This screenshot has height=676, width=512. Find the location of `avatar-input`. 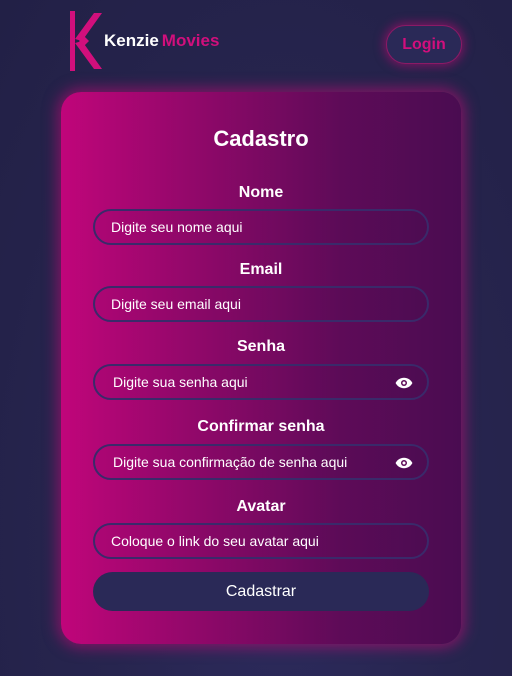

avatar-input is located at coordinates (261, 541).